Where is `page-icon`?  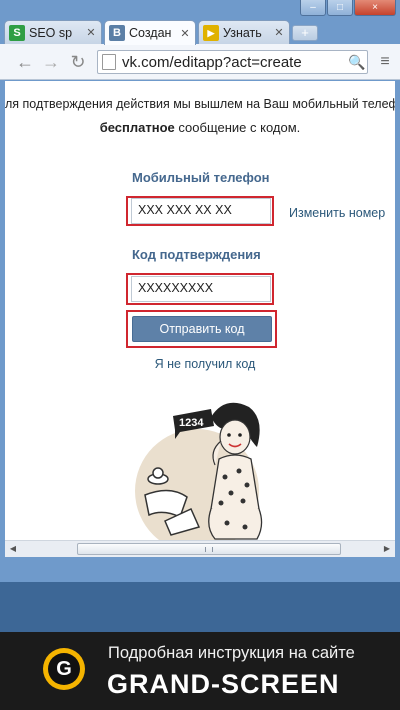
page-icon is located at coordinates (109, 62).